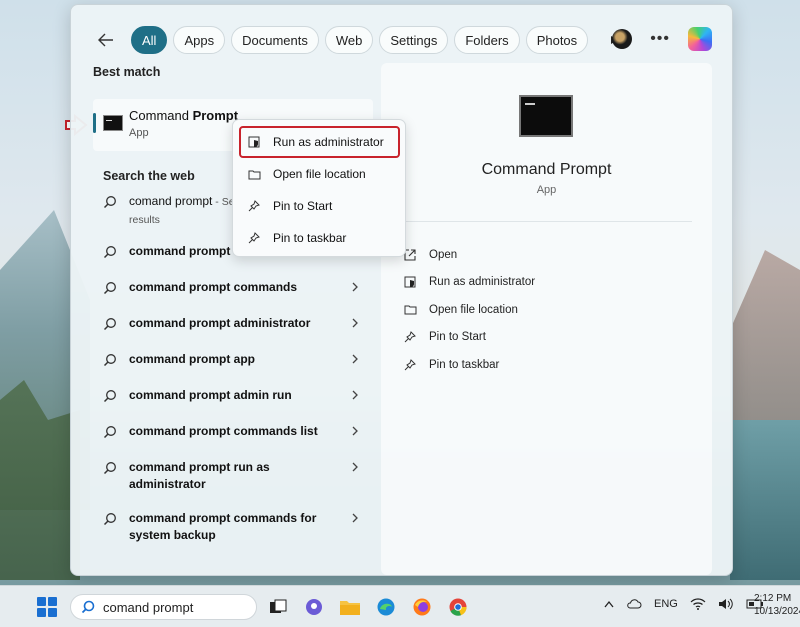  I want to click on edge-browser-icon, so click(386, 607).